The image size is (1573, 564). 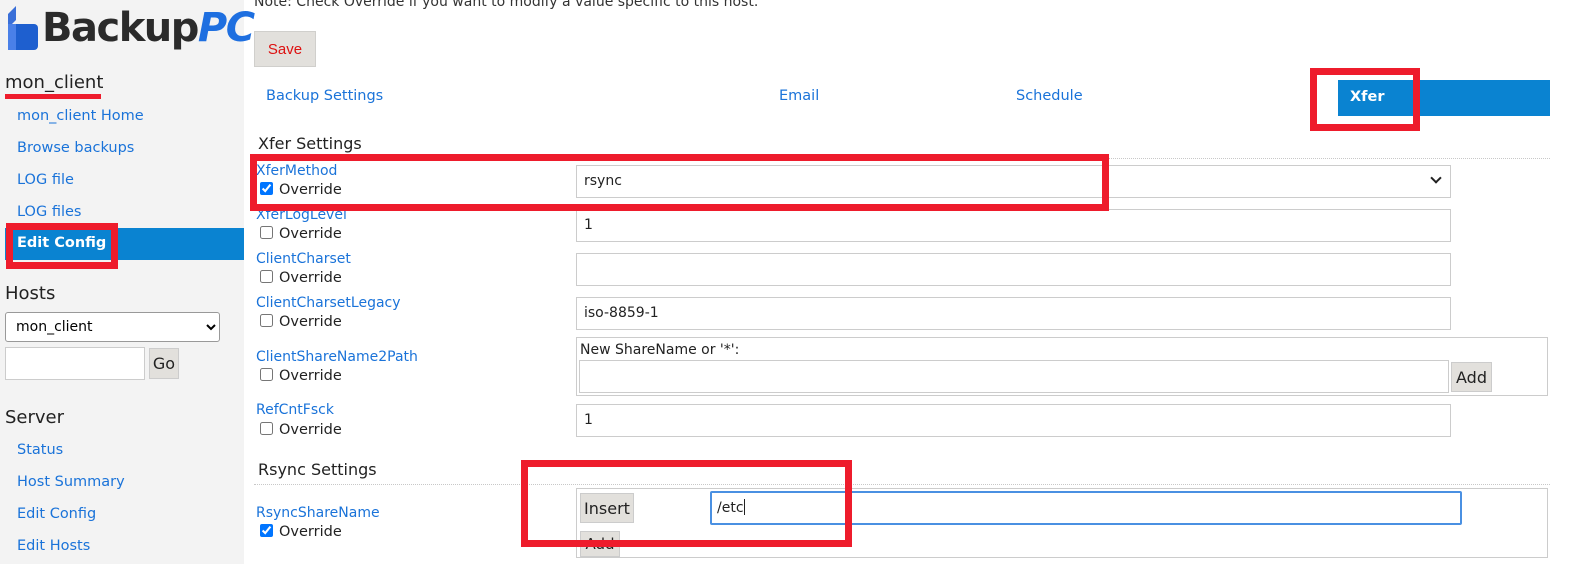 What do you see at coordinates (266, 232) in the screenshot?
I see `xferloglevel-override-checkbox` at bounding box center [266, 232].